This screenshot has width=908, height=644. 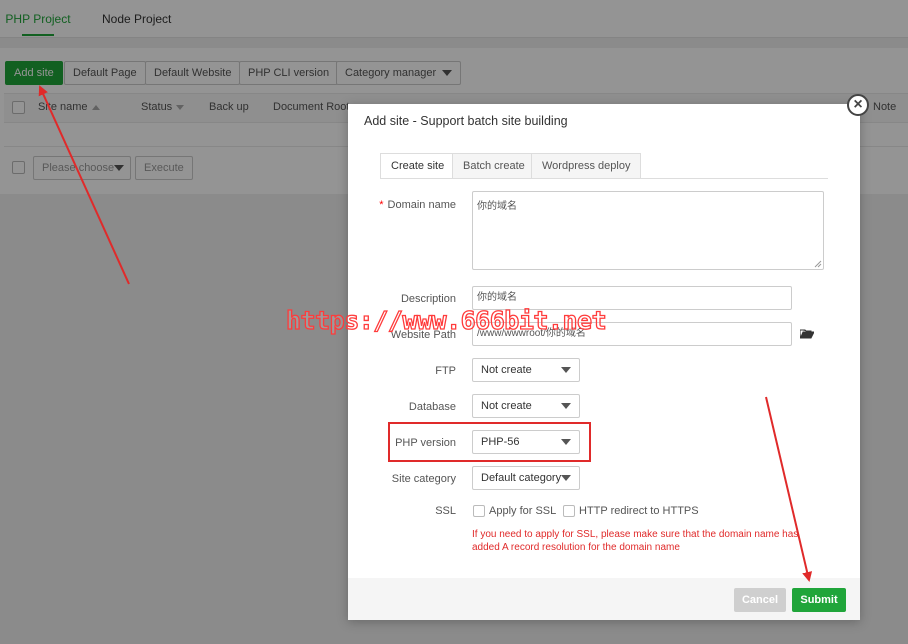 I want to click on tab-wordpress-deploy: Wordpress deploy, so click(x=586, y=166).